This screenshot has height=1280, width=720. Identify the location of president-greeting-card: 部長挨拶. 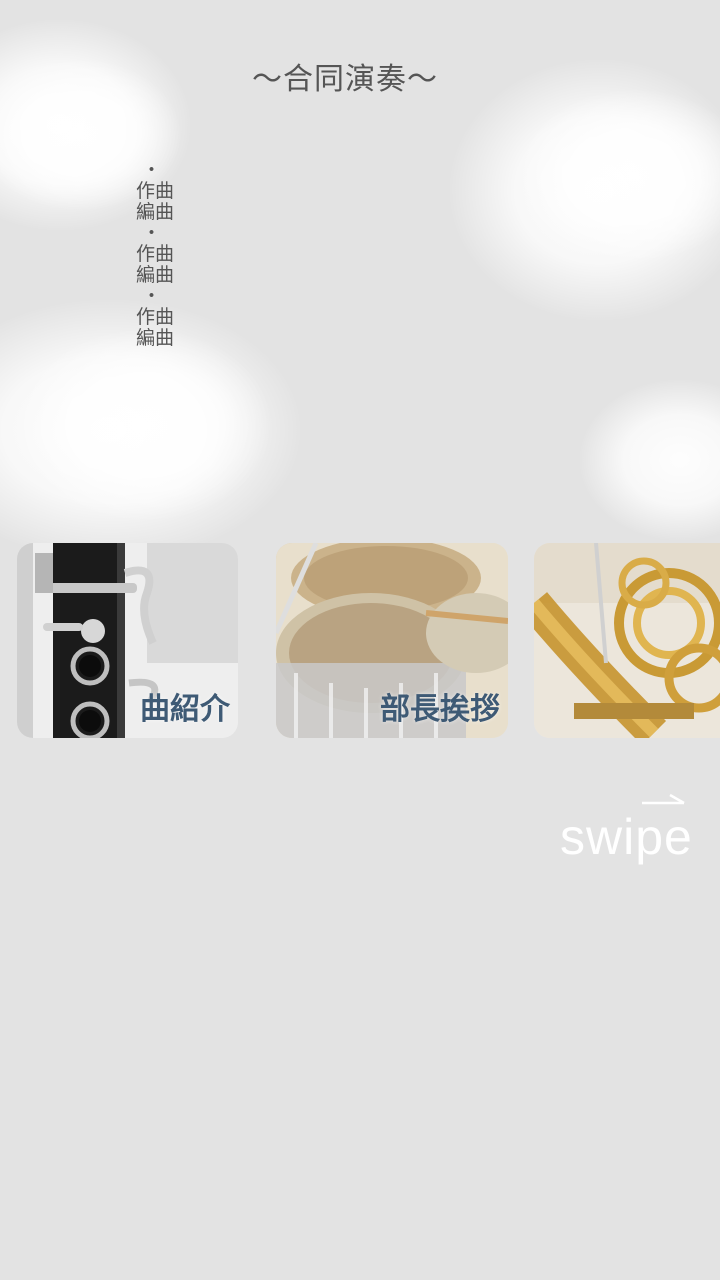
(392, 640).